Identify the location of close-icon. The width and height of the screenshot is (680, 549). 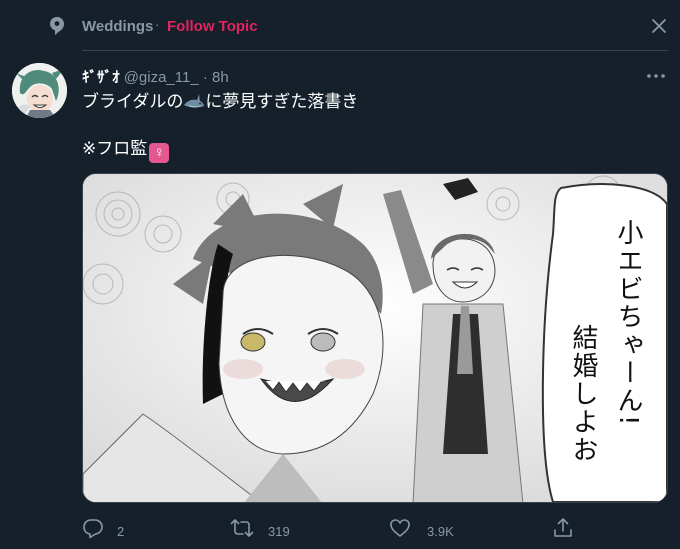
(659, 26).